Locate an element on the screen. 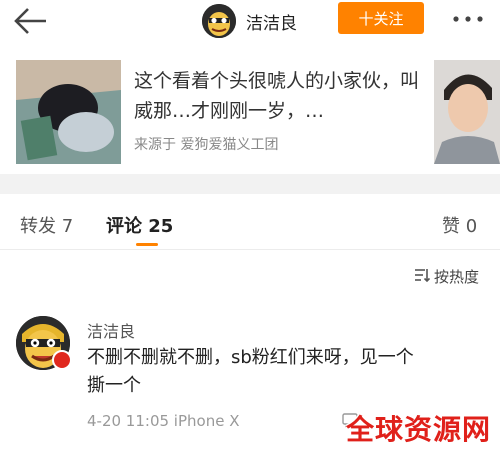  more-dots-icon is located at coordinates (468, 19).